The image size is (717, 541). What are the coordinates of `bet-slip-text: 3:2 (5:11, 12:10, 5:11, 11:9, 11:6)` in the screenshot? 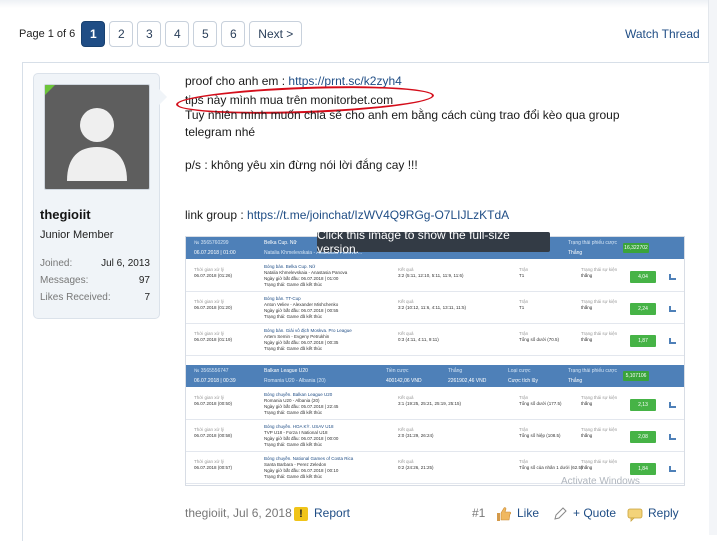 It's located at (431, 275).